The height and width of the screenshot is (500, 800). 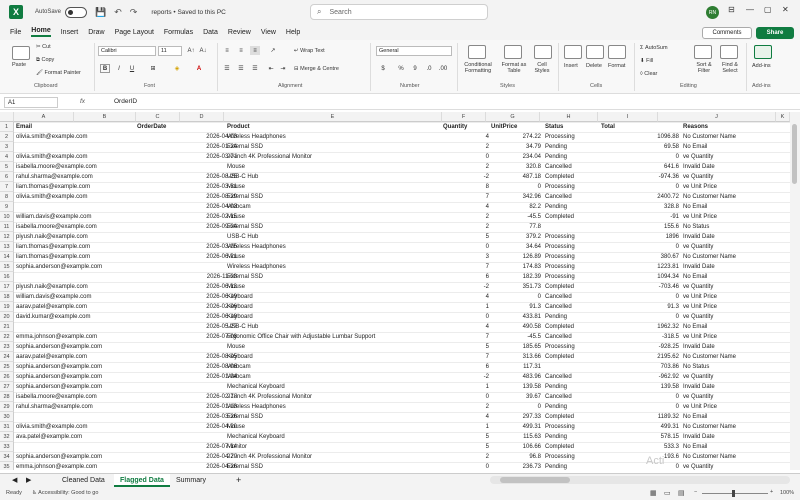 What do you see at coordinates (7, 277) in the screenshot?
I see `row-header-16: 16` at bounding box center [7, 277].